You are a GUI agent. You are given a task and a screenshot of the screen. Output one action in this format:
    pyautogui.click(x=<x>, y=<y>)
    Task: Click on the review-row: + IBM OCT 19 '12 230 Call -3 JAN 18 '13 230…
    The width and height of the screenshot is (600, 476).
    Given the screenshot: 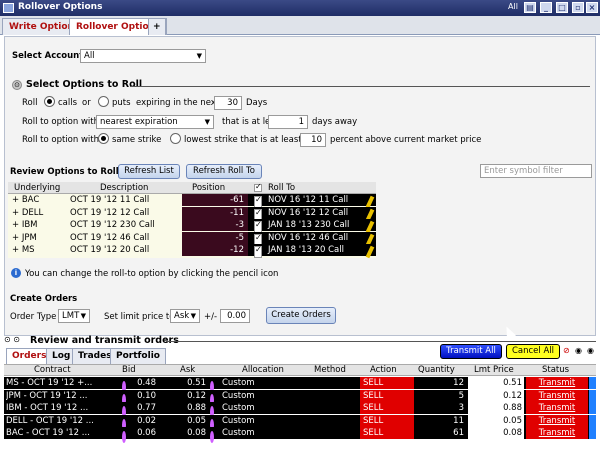 What is the action you would take?
    pyautogui.click(x=192, y=226)
    